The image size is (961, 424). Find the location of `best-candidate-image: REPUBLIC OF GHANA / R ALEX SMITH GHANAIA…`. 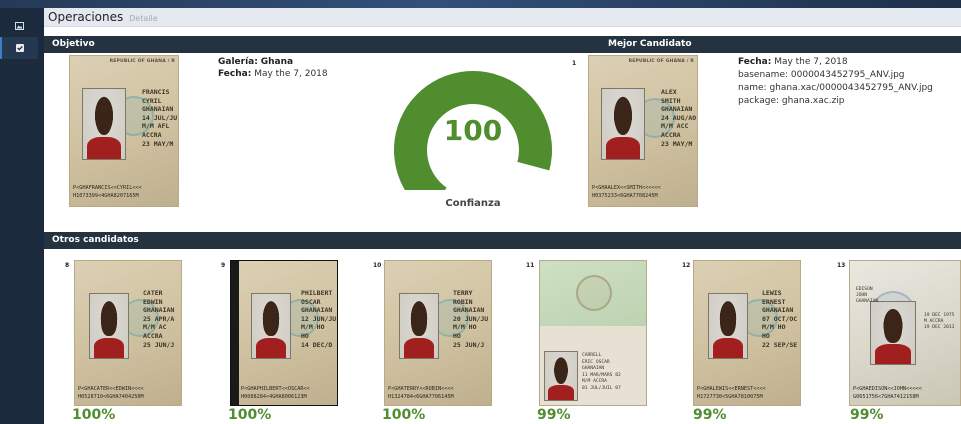

best-candidate-image: REPUBLIC OF GHANA / R ALEX SMITH GHANAIA… is located at coordinates (643, 131).